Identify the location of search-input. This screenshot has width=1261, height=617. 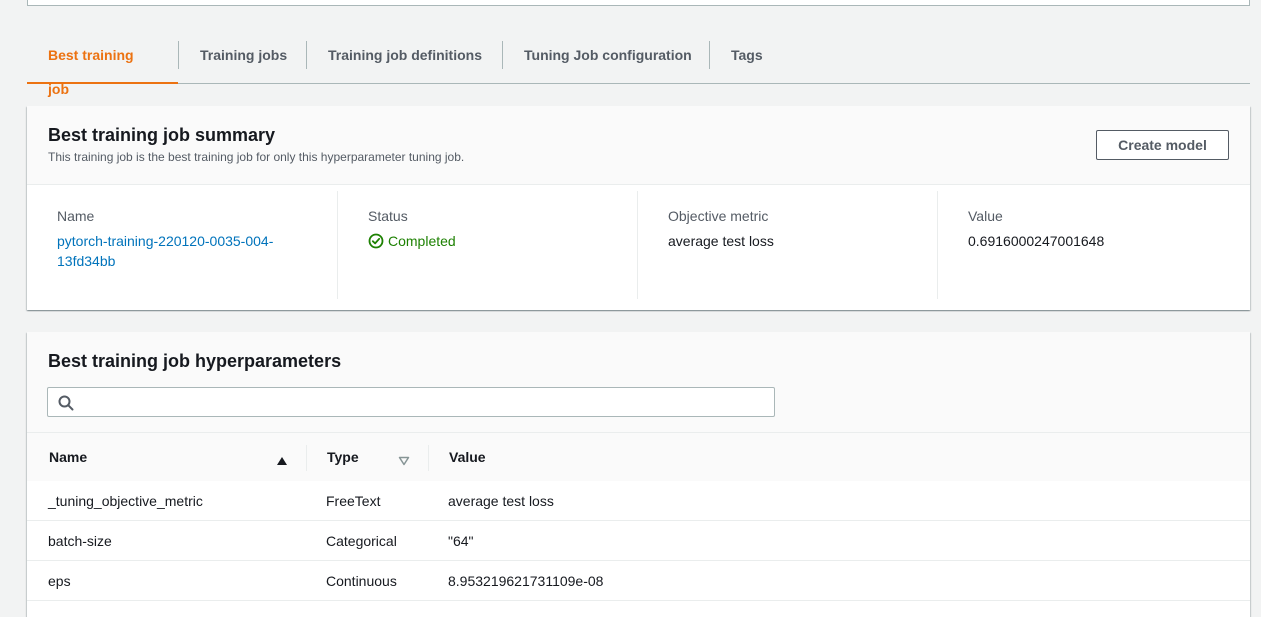
(425, 402).